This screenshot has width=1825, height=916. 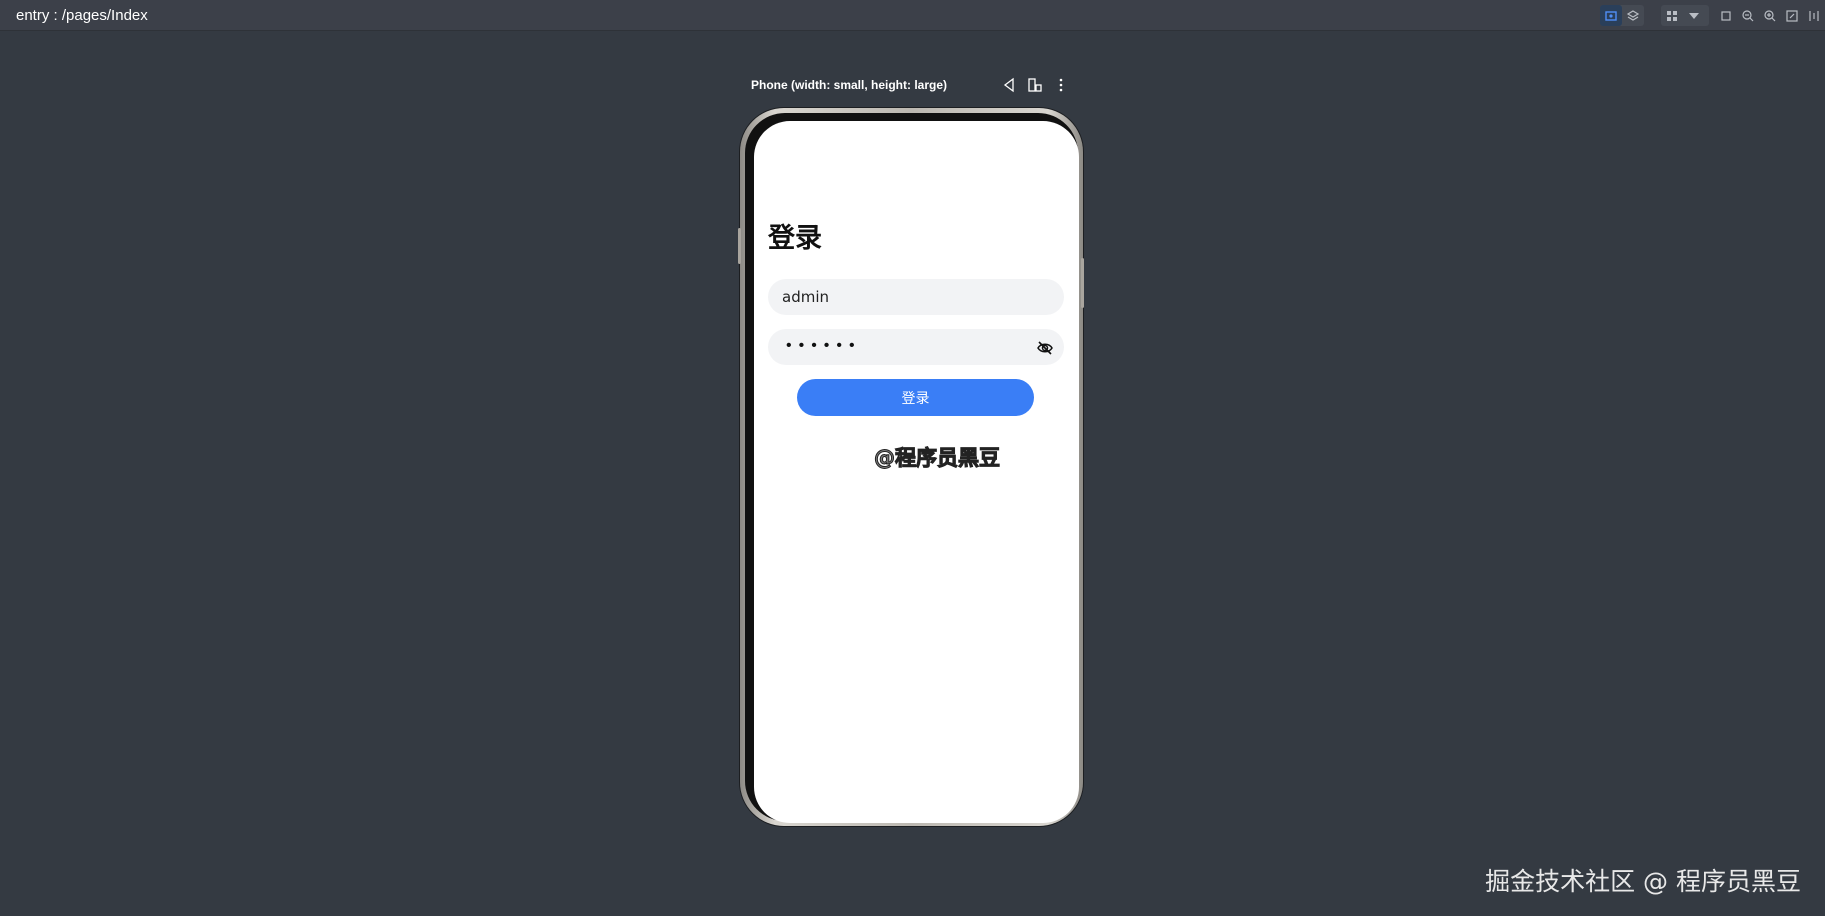 What do you see at coordinates (82, 15) in the screenshot?
I see `page-route: entry : /pages/Index` at bounding box center [82, 15].